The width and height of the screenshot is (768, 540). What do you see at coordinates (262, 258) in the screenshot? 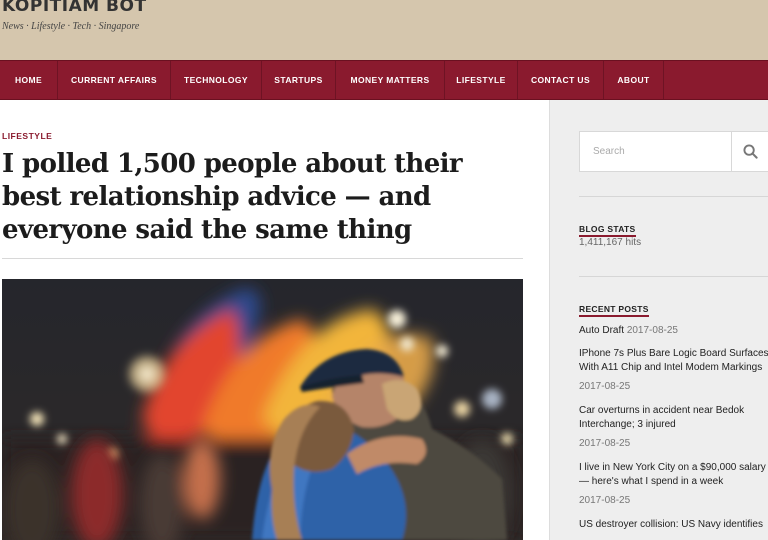
I see `title-divider` at bounding box center [262, 258].